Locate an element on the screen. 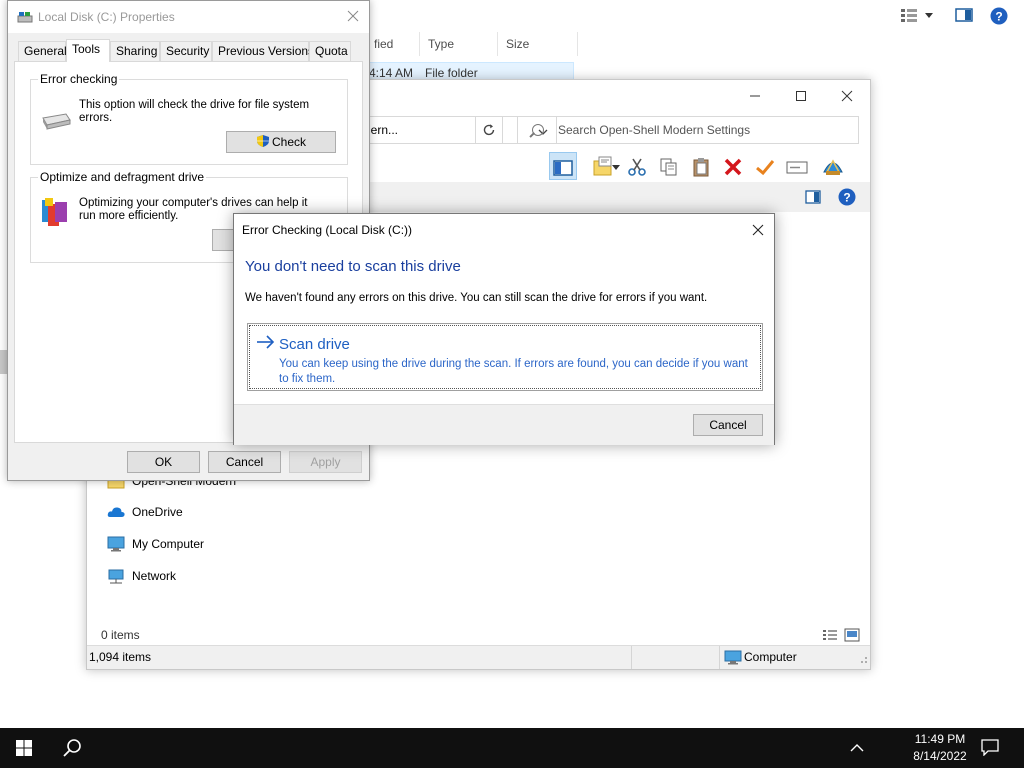 This screenshot has width=1024, height=768. triangle-down-icon is located at coordinates (616, 168).